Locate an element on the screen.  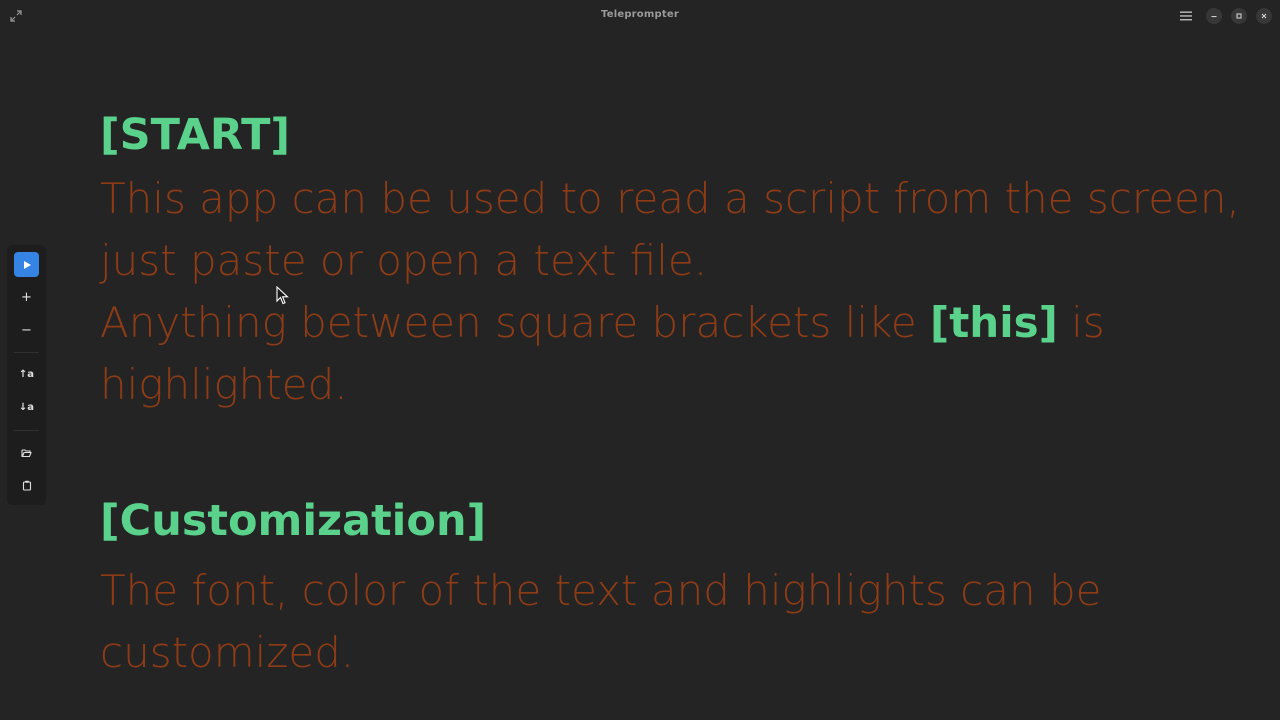
script-blank-line is located at coordinates (675, 447).